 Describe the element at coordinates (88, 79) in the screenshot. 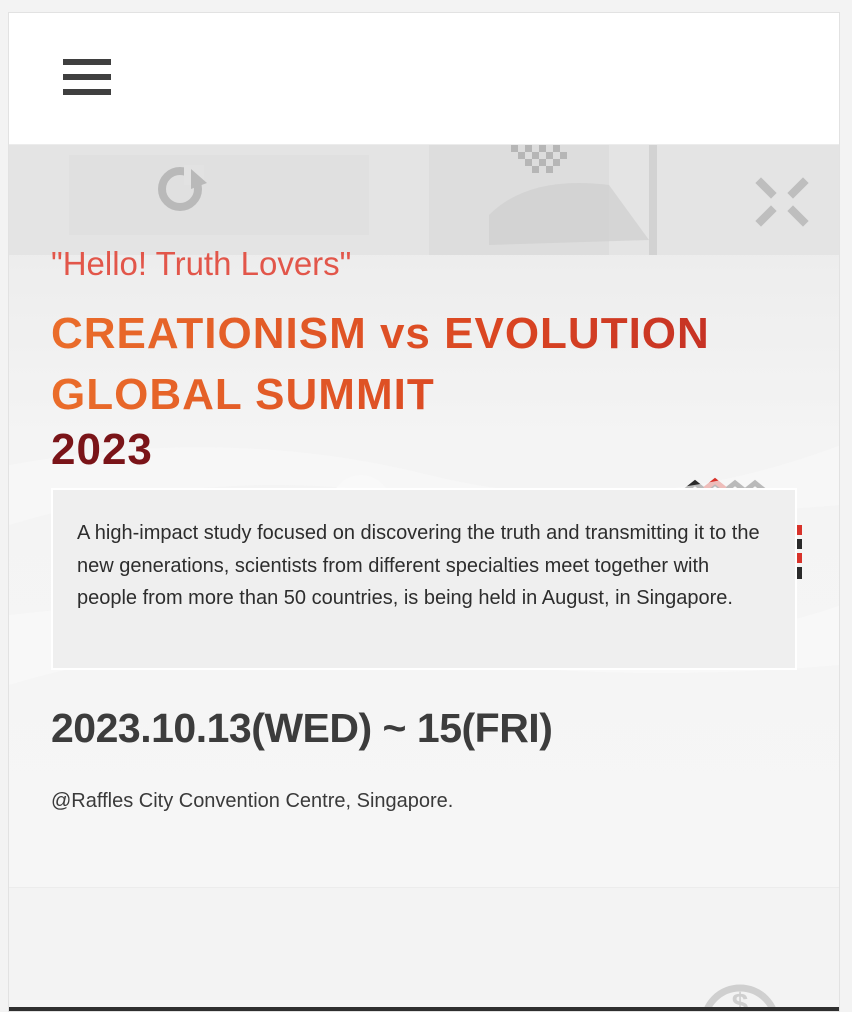

I see `hamburger-menu-icon` at that location.